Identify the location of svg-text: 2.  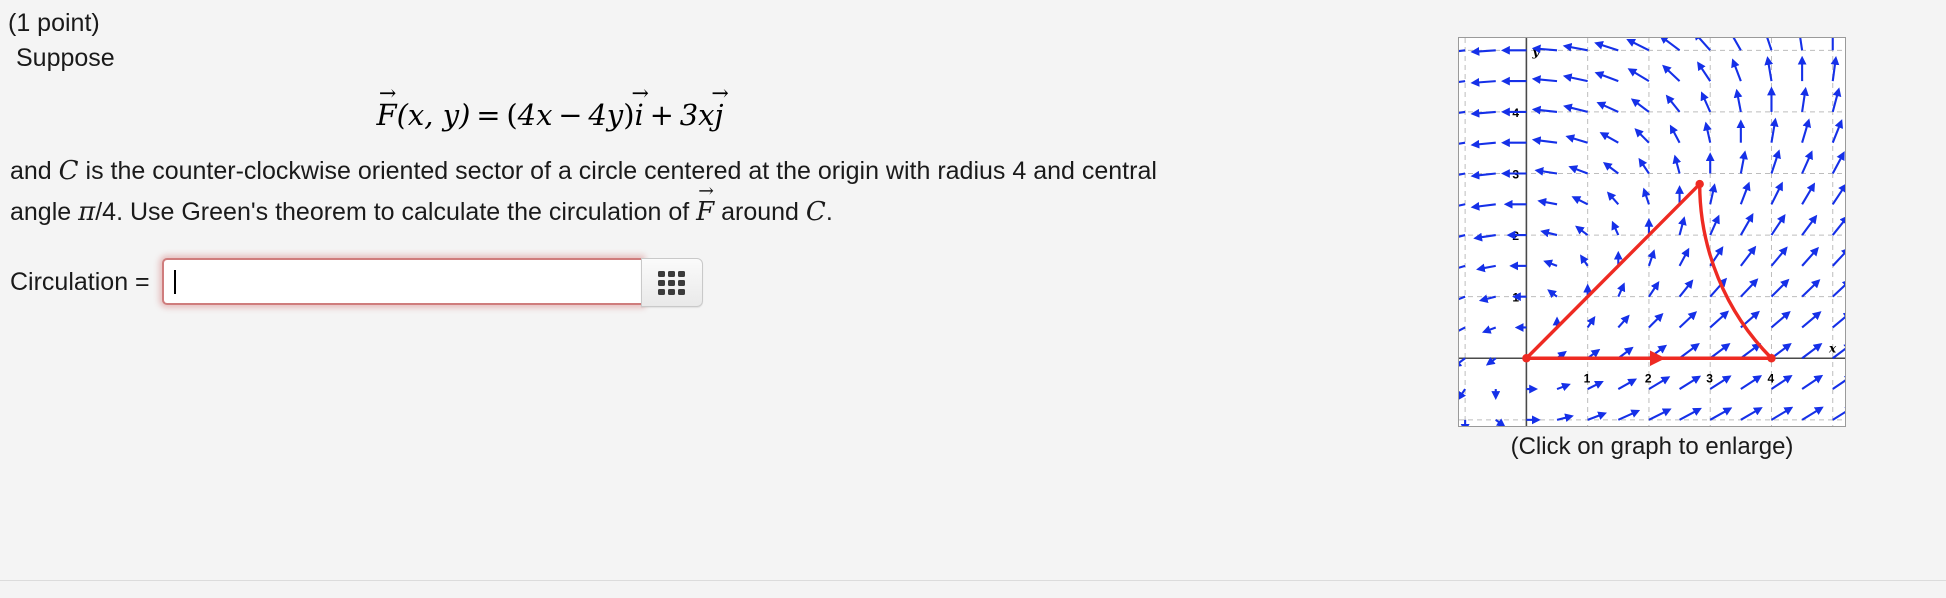
(1648, 378).